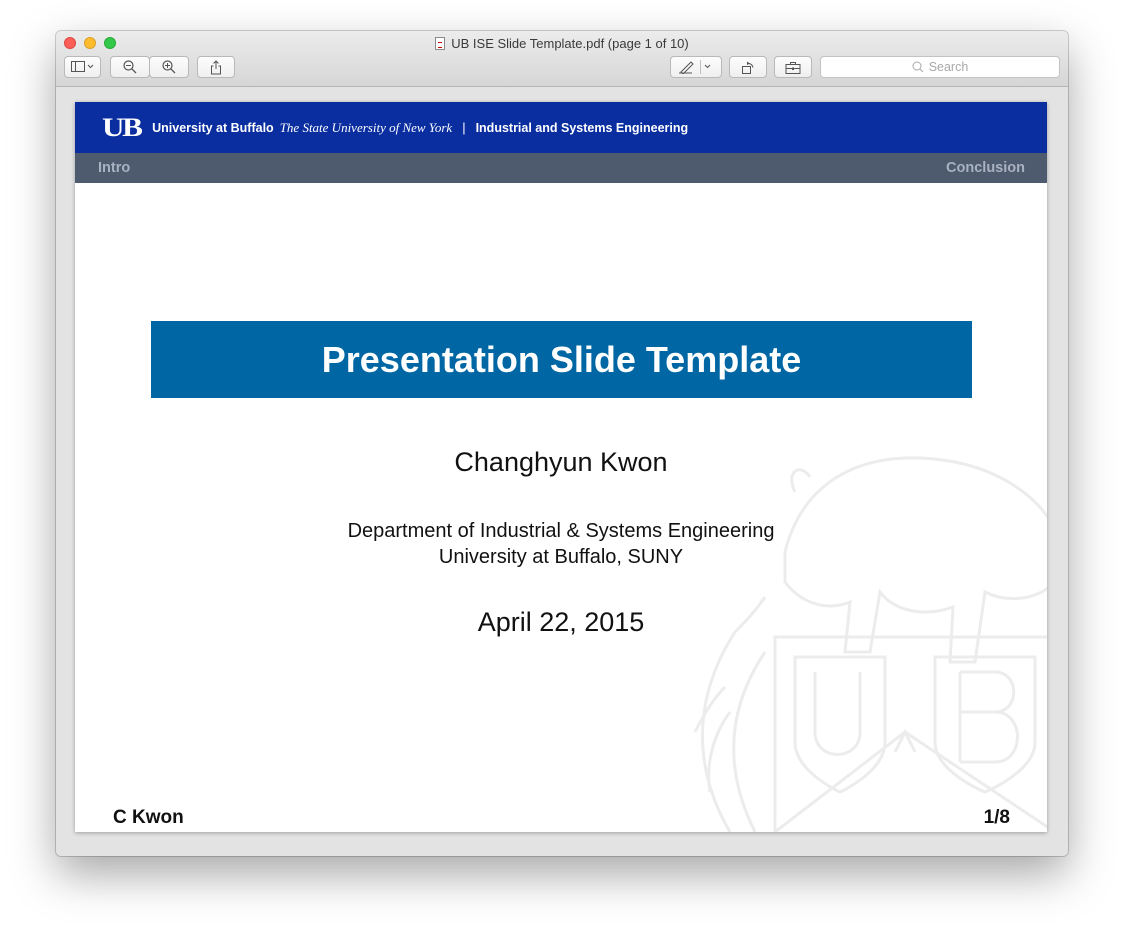 Image resolution: width=1124 pixels, height=937 pixels. Describe the element at coordinates (918, 67) in the screenshot. I see `search-icon` at that location.